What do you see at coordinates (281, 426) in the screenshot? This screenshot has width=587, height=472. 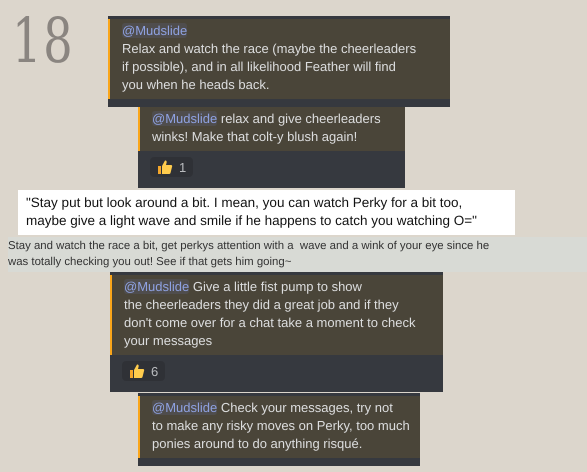 I see `message-text: to make any risky moves on Perky, too much` at bounding box center [281, 426].